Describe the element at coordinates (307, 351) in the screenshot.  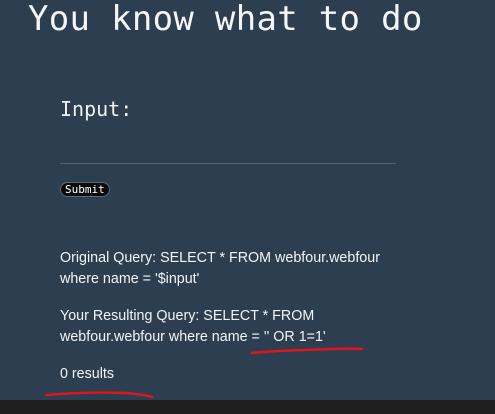
I see `underline-injected-condition` at that location.